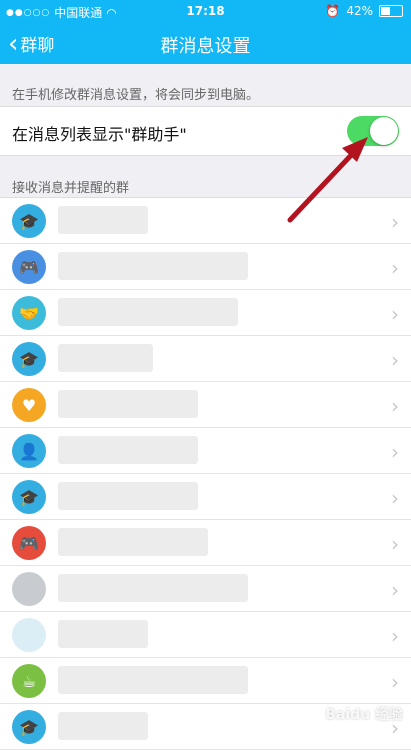 This screenshot has height=750, width=411. I want to click on nav-bar: ‹ 群聊 群消息设置, so click(205, 43).